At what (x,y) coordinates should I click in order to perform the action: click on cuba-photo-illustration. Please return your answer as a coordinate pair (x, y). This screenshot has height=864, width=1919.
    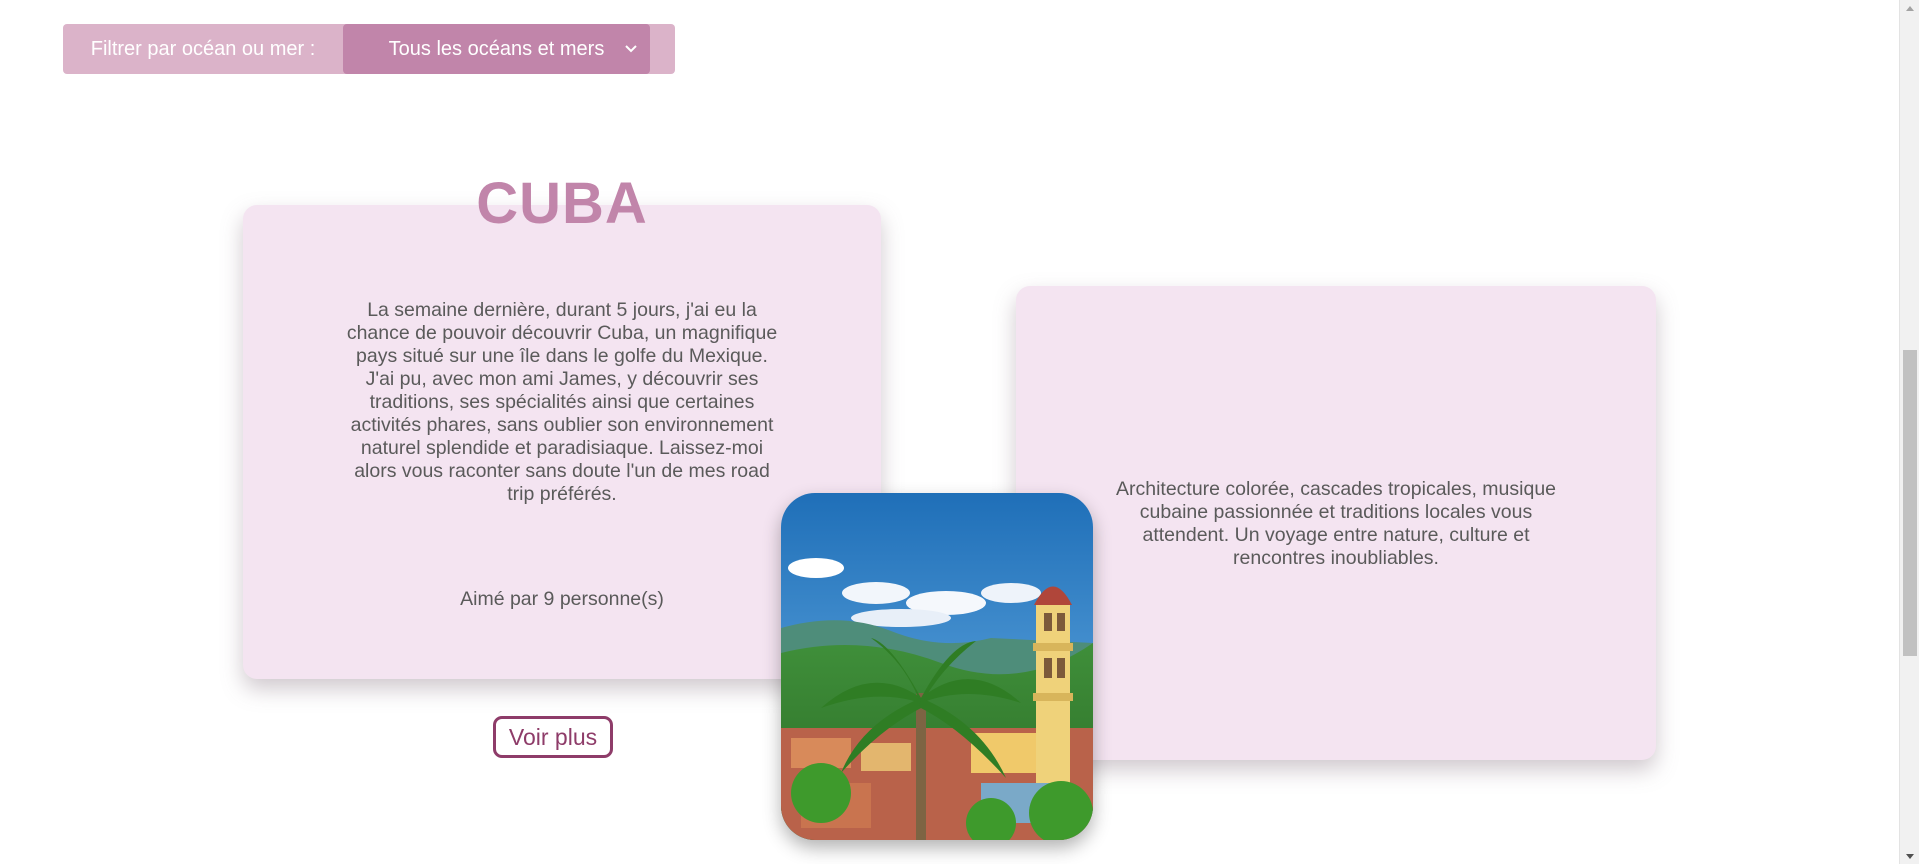
    Looking at the image, I should click on (937, 666).